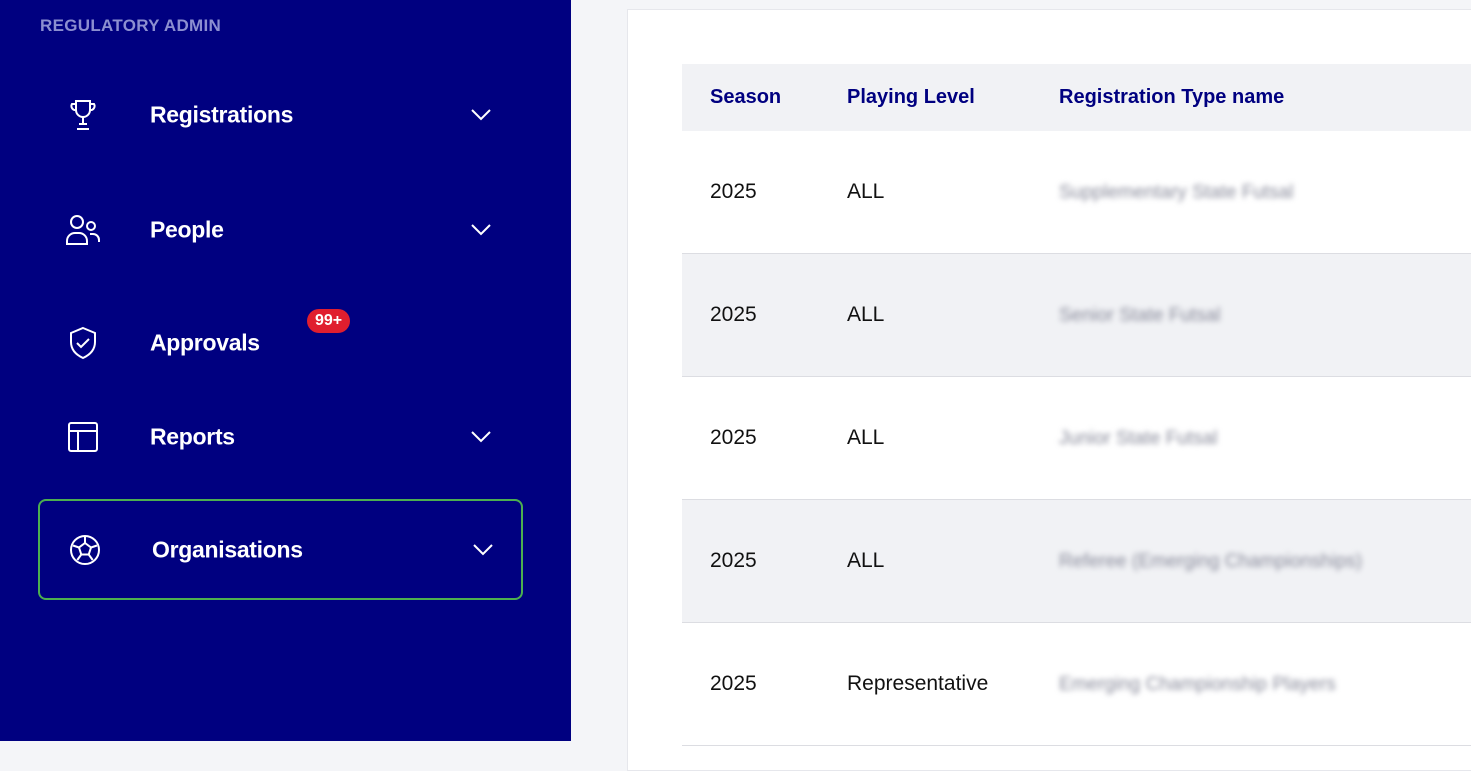  What do you see at coordinates (83, 230) in the screenshot?
I see `people-icon` at bounding box center [83, 230].